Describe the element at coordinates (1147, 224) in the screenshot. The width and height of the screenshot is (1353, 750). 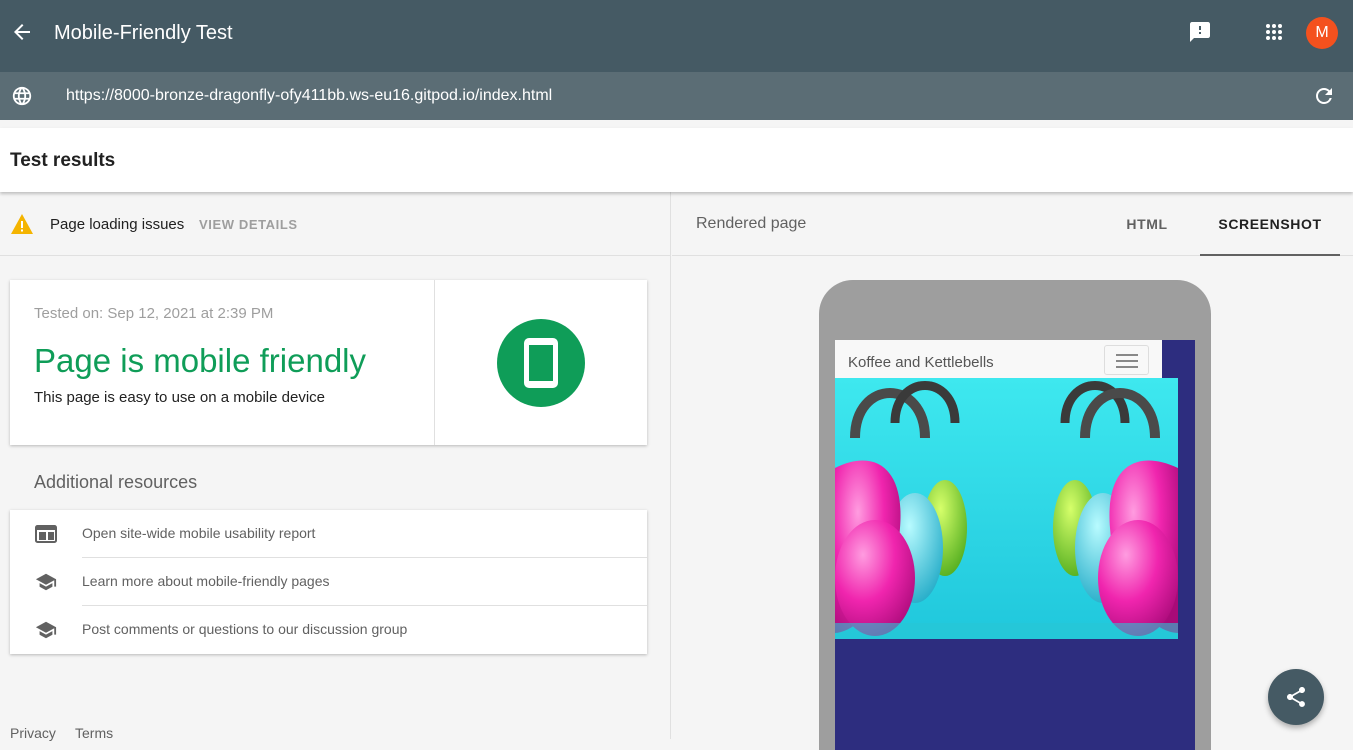
I see `tab-html: HTML` at that location.